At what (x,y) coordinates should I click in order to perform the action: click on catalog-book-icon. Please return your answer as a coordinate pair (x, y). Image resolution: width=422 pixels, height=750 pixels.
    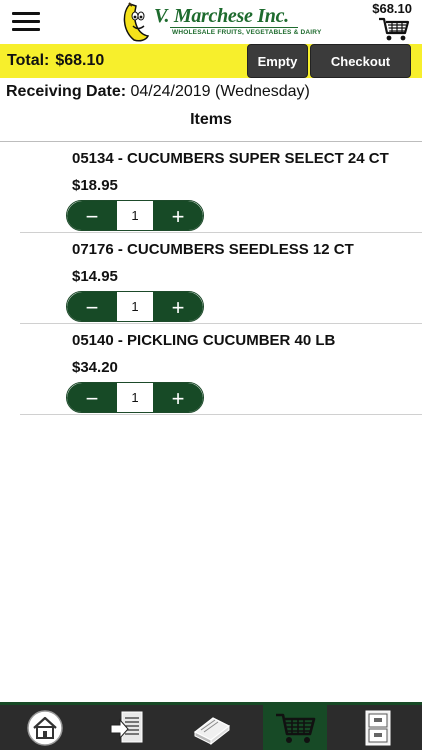
    Looking at the image, I should click on (212, 730).